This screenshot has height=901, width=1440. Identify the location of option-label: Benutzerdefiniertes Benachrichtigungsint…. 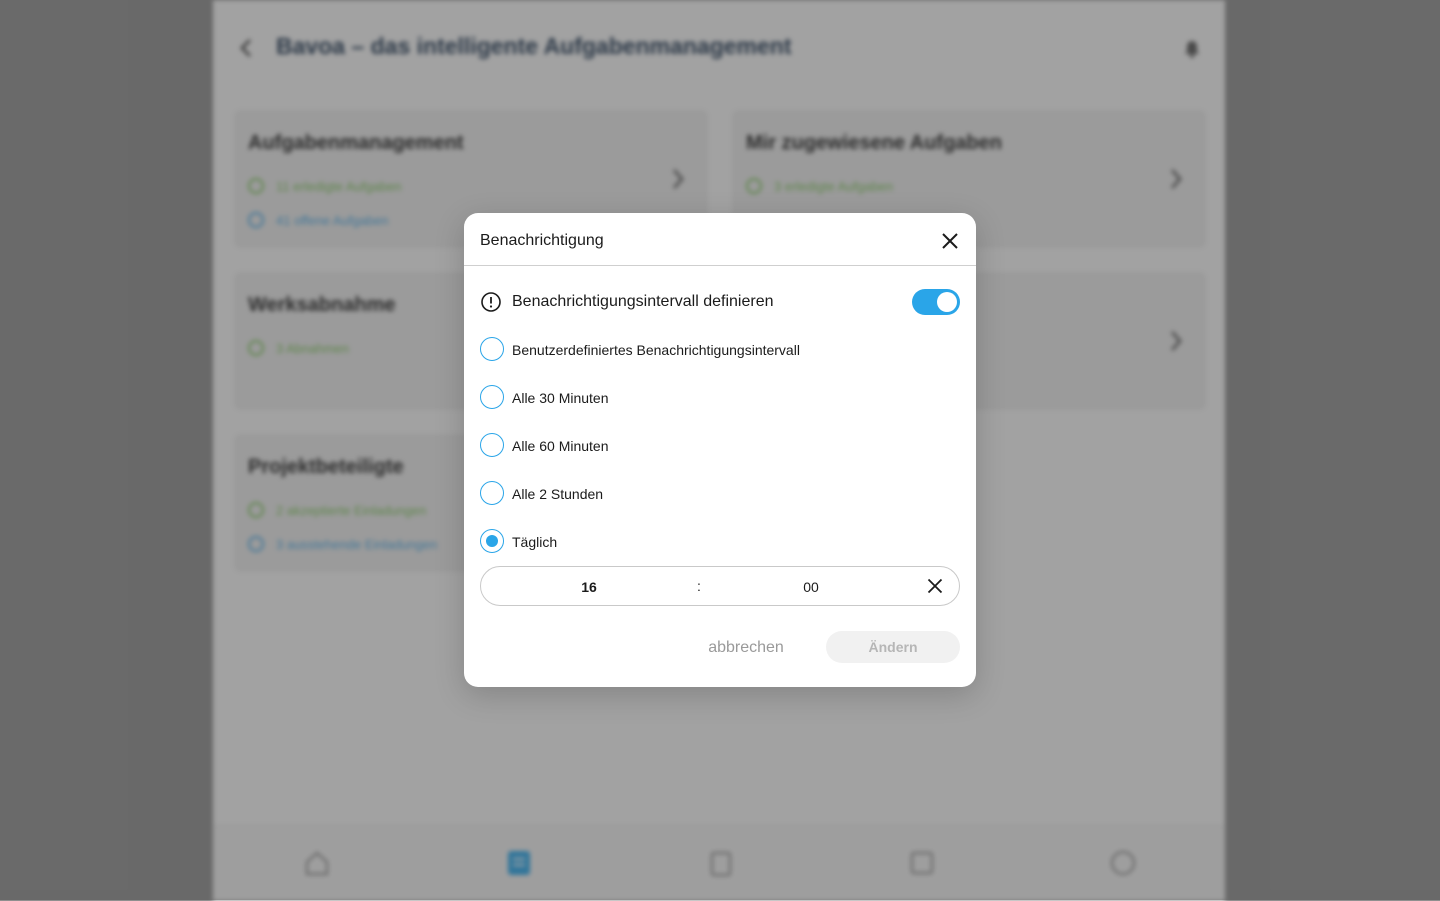
(656, 350).